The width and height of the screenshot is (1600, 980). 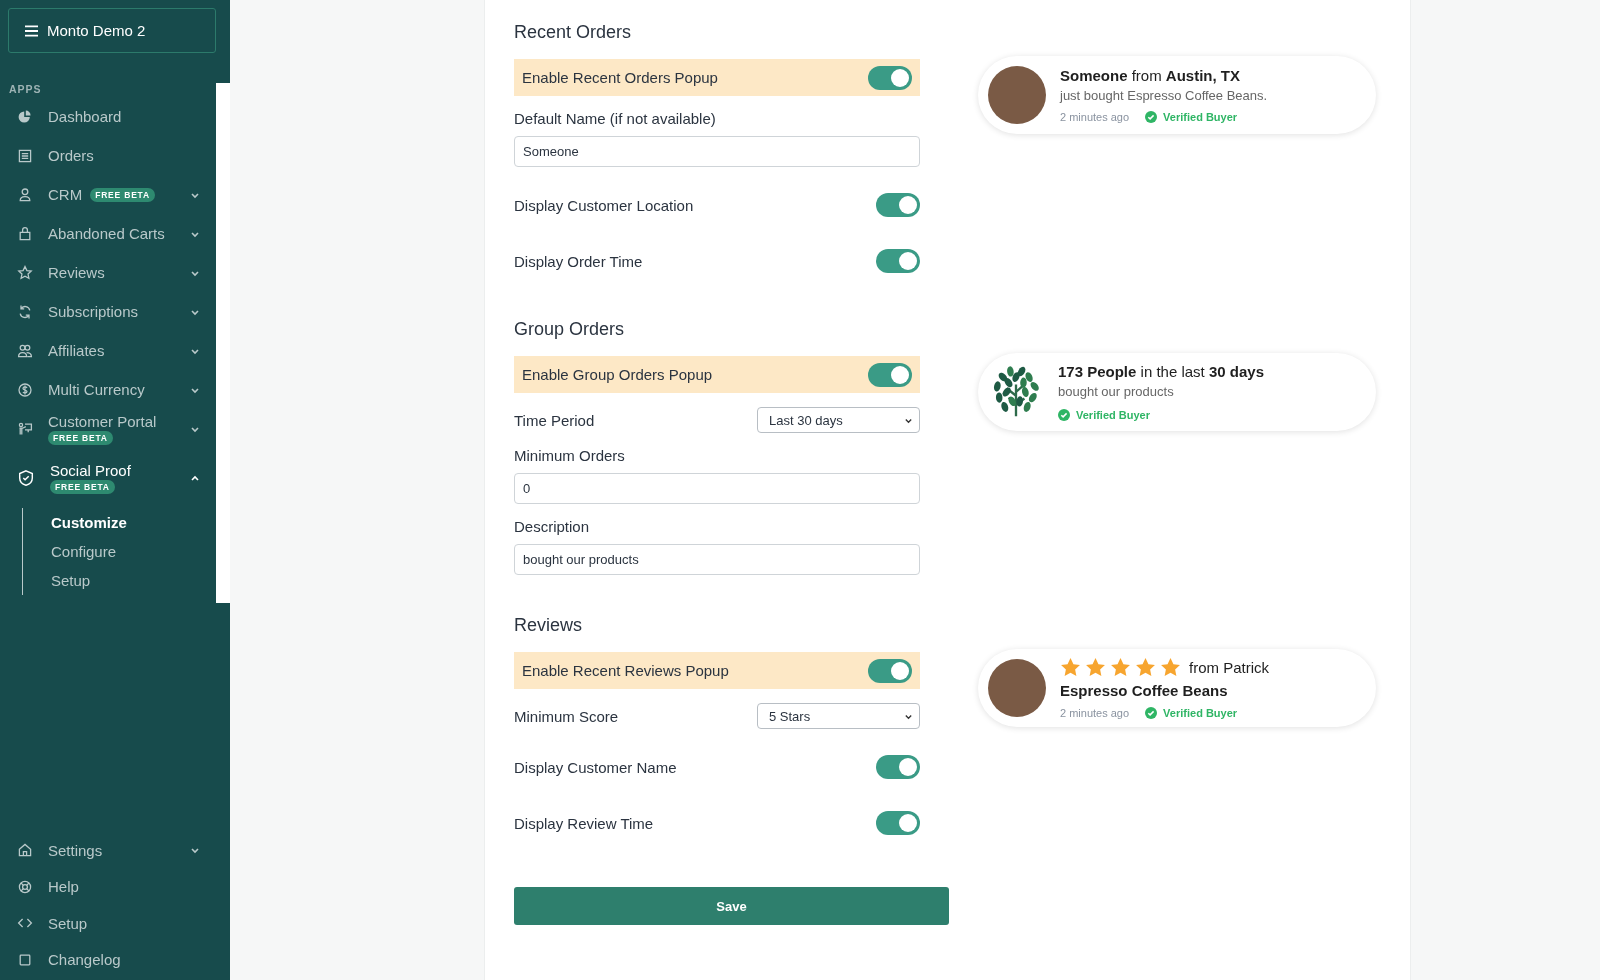 What do you see at coordinates (107, 350) in the screenshot?
I see `sidebar-item: Affiliates` at bounding box center [107, 350].